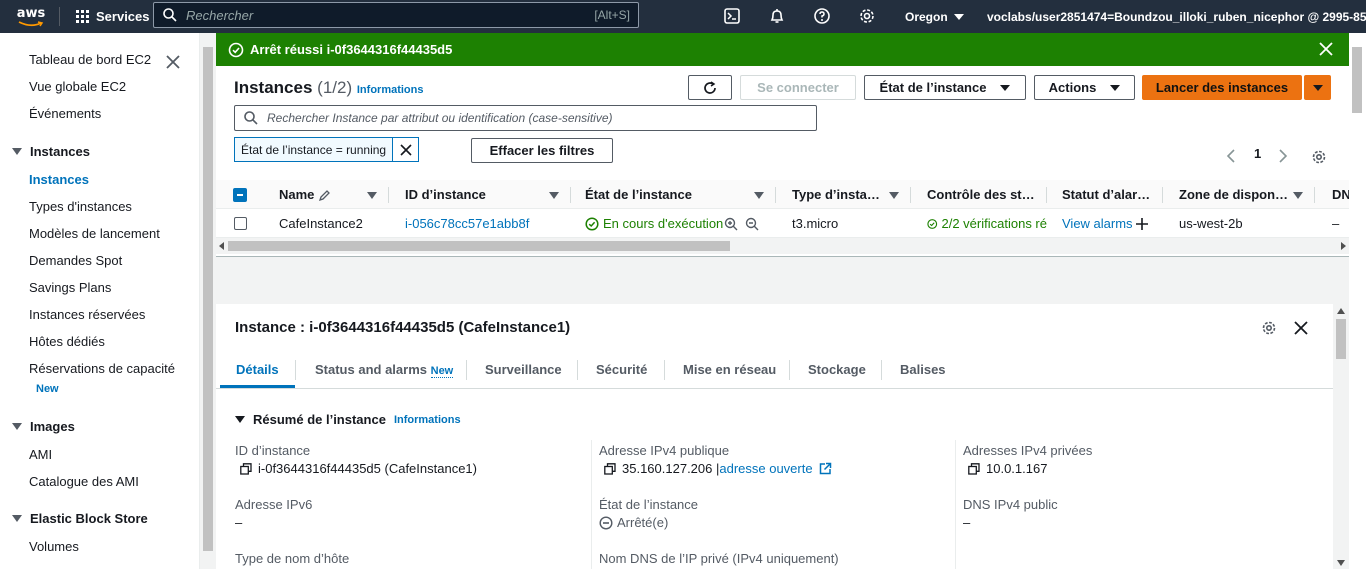  What do you see at coordinates (75, 260) in the screenshot?
I see `sidebar-item-spot-requests: Demandes Spot` at bounding box center [75, 260].